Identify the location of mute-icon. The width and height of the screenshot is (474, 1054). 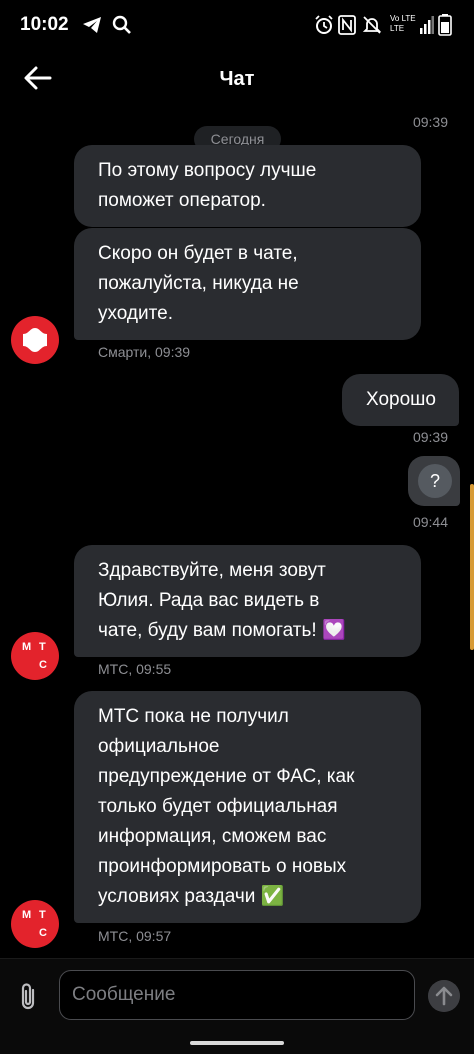
(372, 25).